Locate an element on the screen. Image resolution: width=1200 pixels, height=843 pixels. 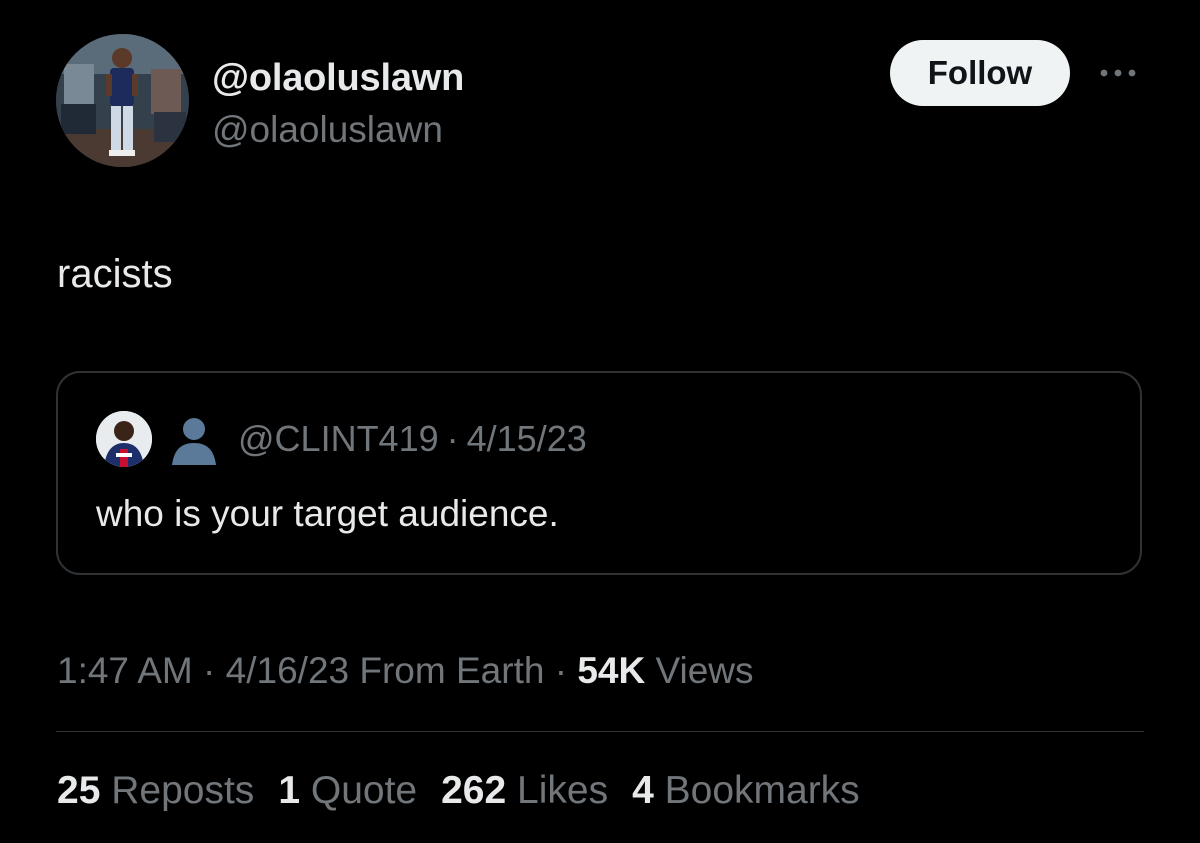
bookmarks-stat: 4 Bookmarks is located at coordinates (746, 791).